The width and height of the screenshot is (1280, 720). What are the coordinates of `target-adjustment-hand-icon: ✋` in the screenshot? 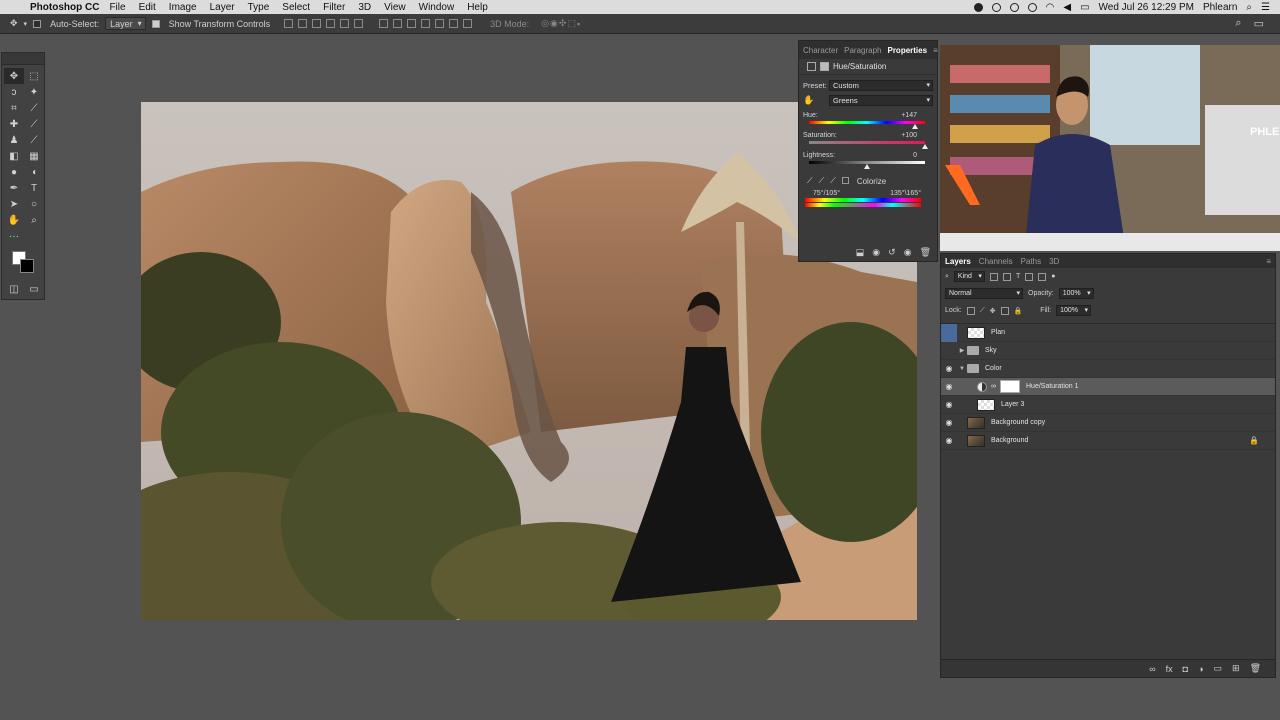 It's located at (816, 100).